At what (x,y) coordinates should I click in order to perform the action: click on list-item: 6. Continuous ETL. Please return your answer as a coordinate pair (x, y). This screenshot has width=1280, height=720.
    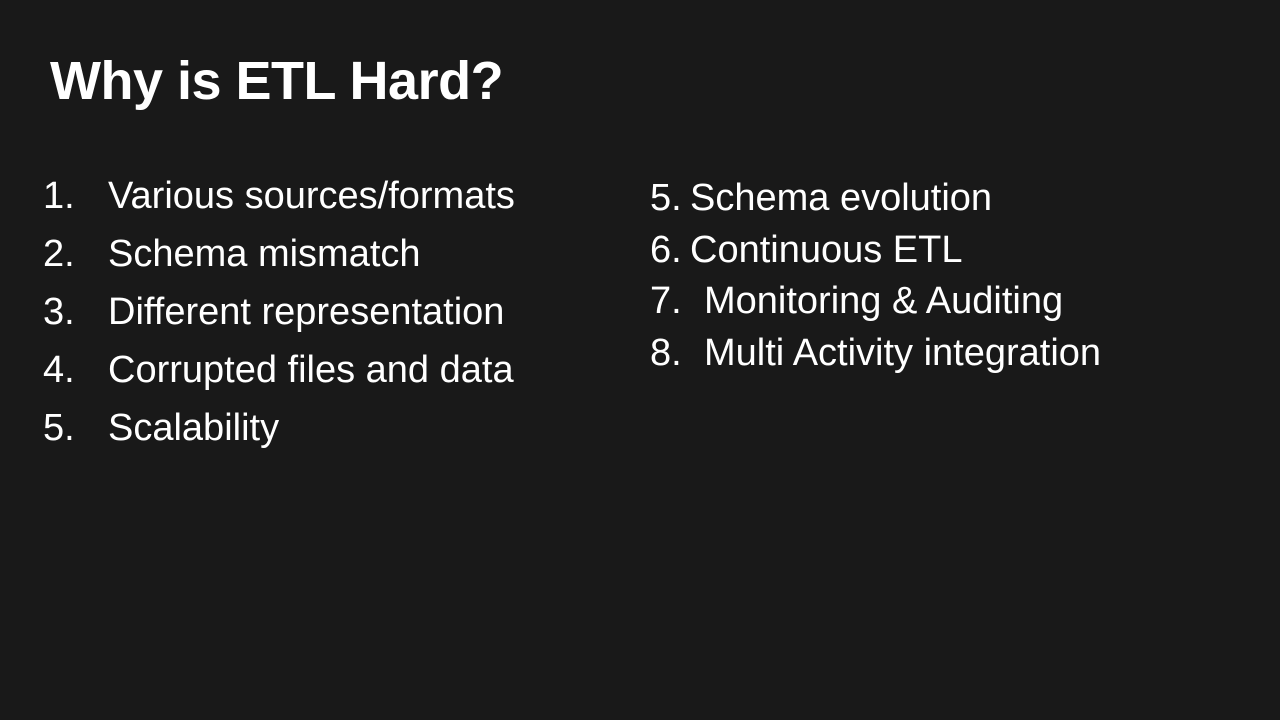
    Looking at the image, I should click on (875, 257).